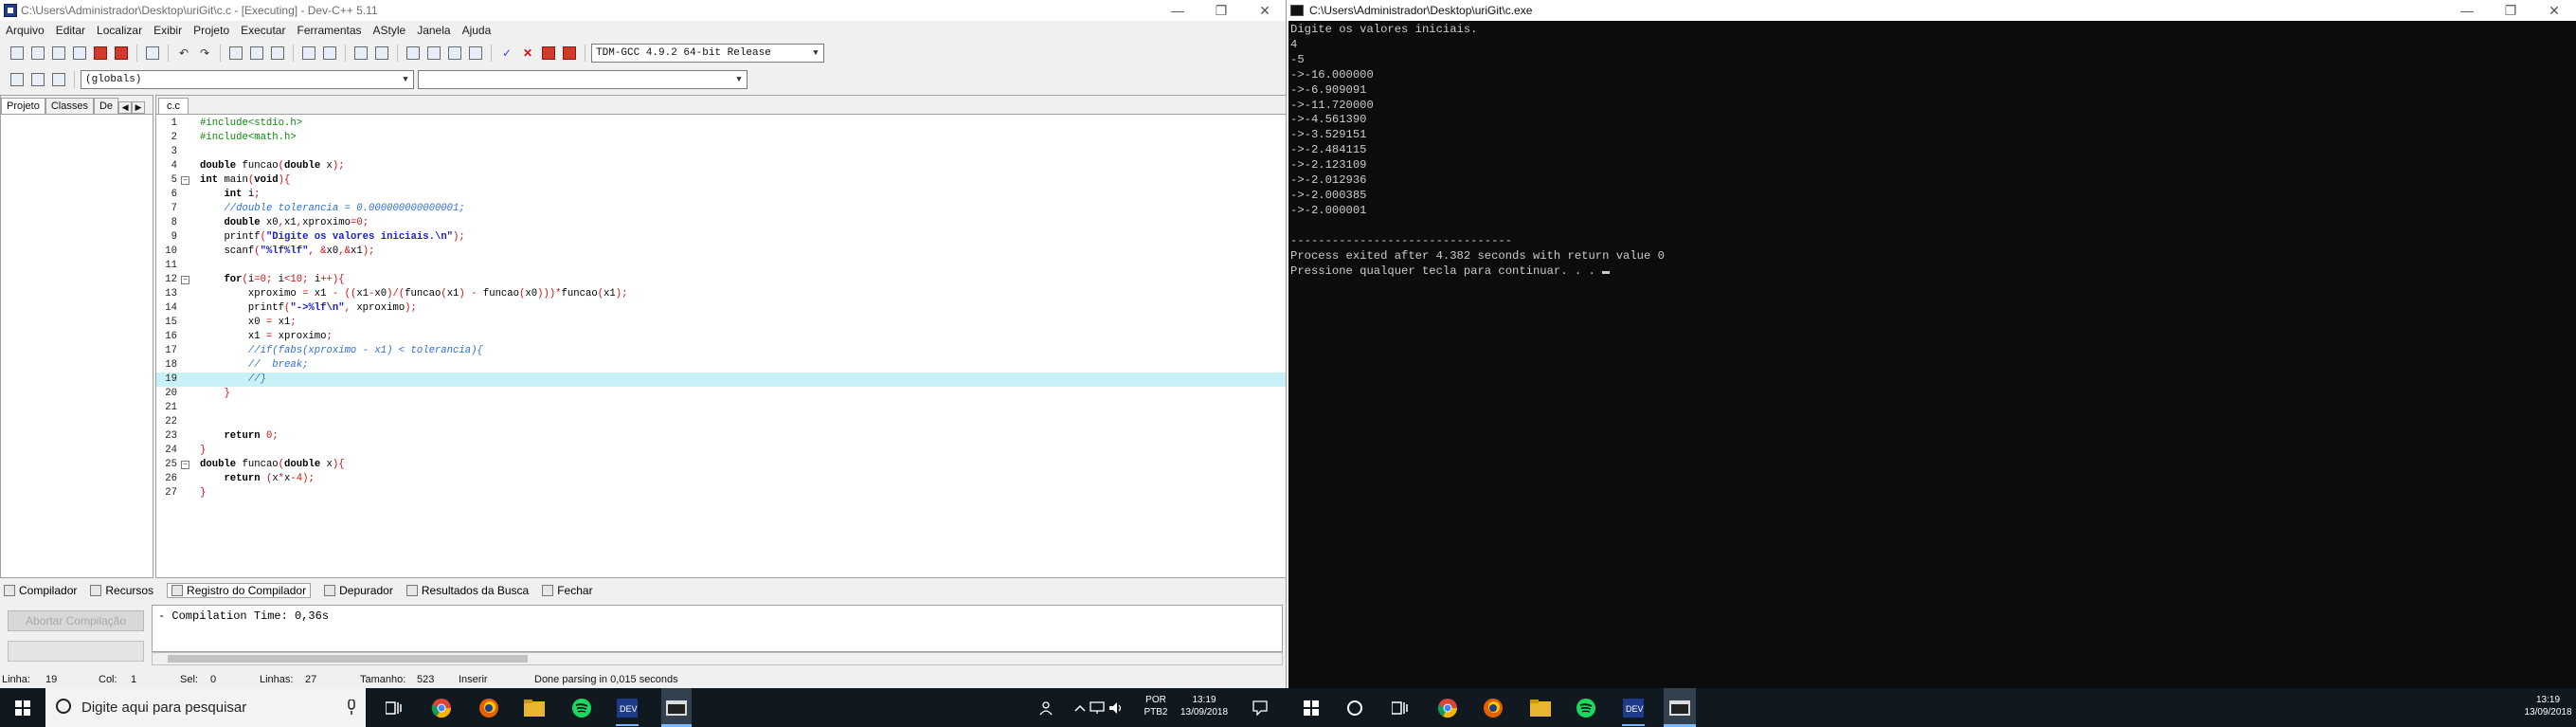 Image resolution: width=2576 pixels, height=727 pixels. Describe the element at coordinates (707, 53) in the screenshot. I see `compiler-select: TDM-GCC 4.9.2 64-bit Release ▼` at that location.